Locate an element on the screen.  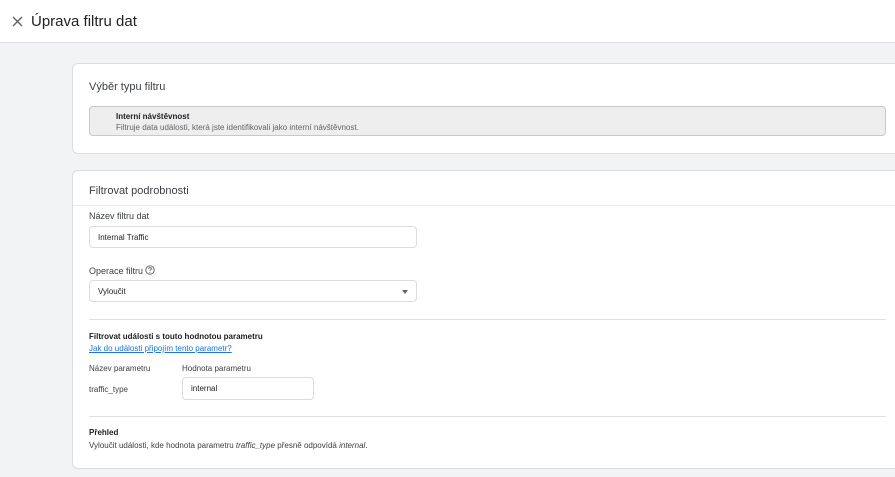
chevron-down-icon is located at coordinates (405, 292).